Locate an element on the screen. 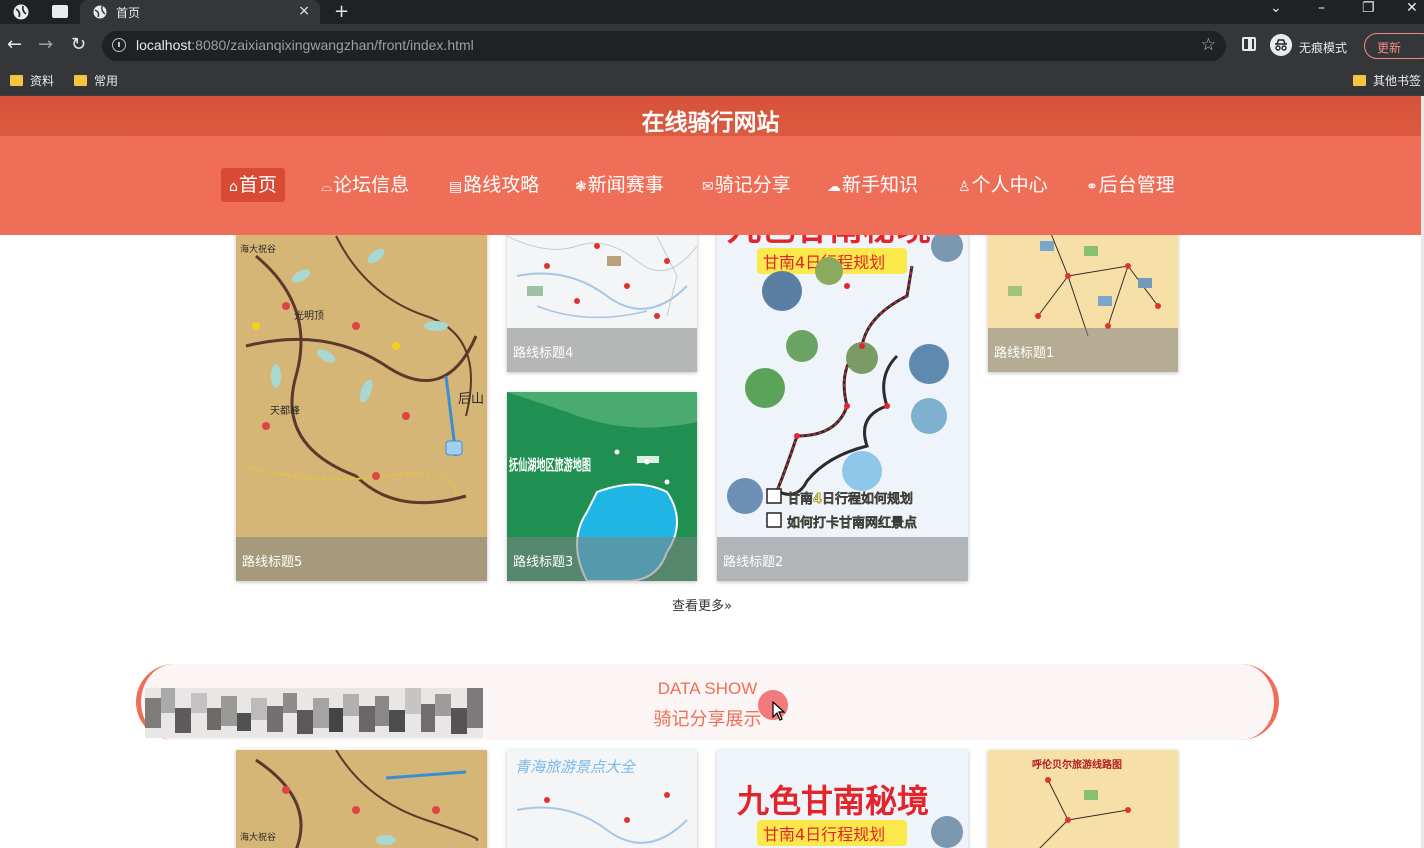 The height and width of the screenshot is (848, 1424). share-card-3: 九色甘南秘境 甘南4日行程规划 is located at coordinates (842, 799).